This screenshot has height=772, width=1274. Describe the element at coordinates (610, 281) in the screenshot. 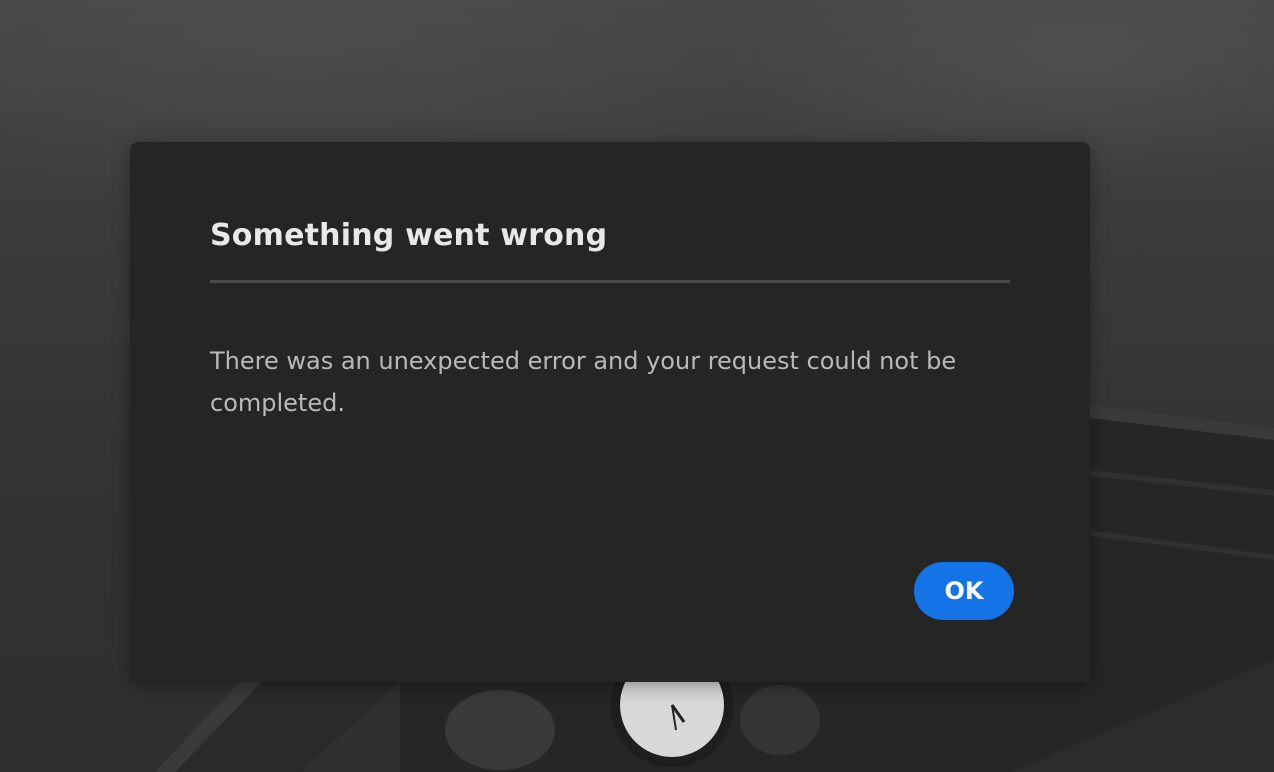

I see `title-divider` at that location.